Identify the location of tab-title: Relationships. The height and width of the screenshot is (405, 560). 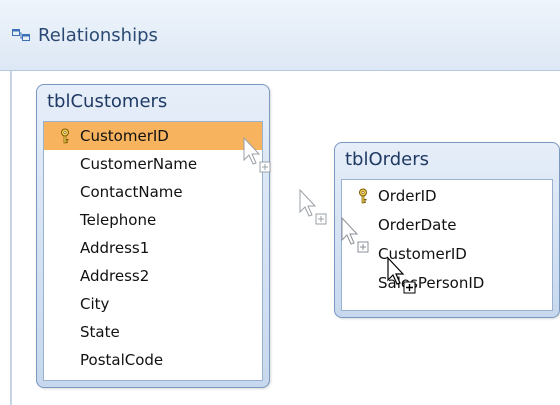
(98, 35).